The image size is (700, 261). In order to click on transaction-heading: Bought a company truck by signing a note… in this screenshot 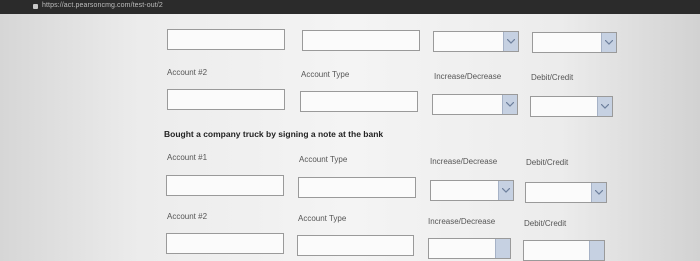, I will do `click(274, 134)`.